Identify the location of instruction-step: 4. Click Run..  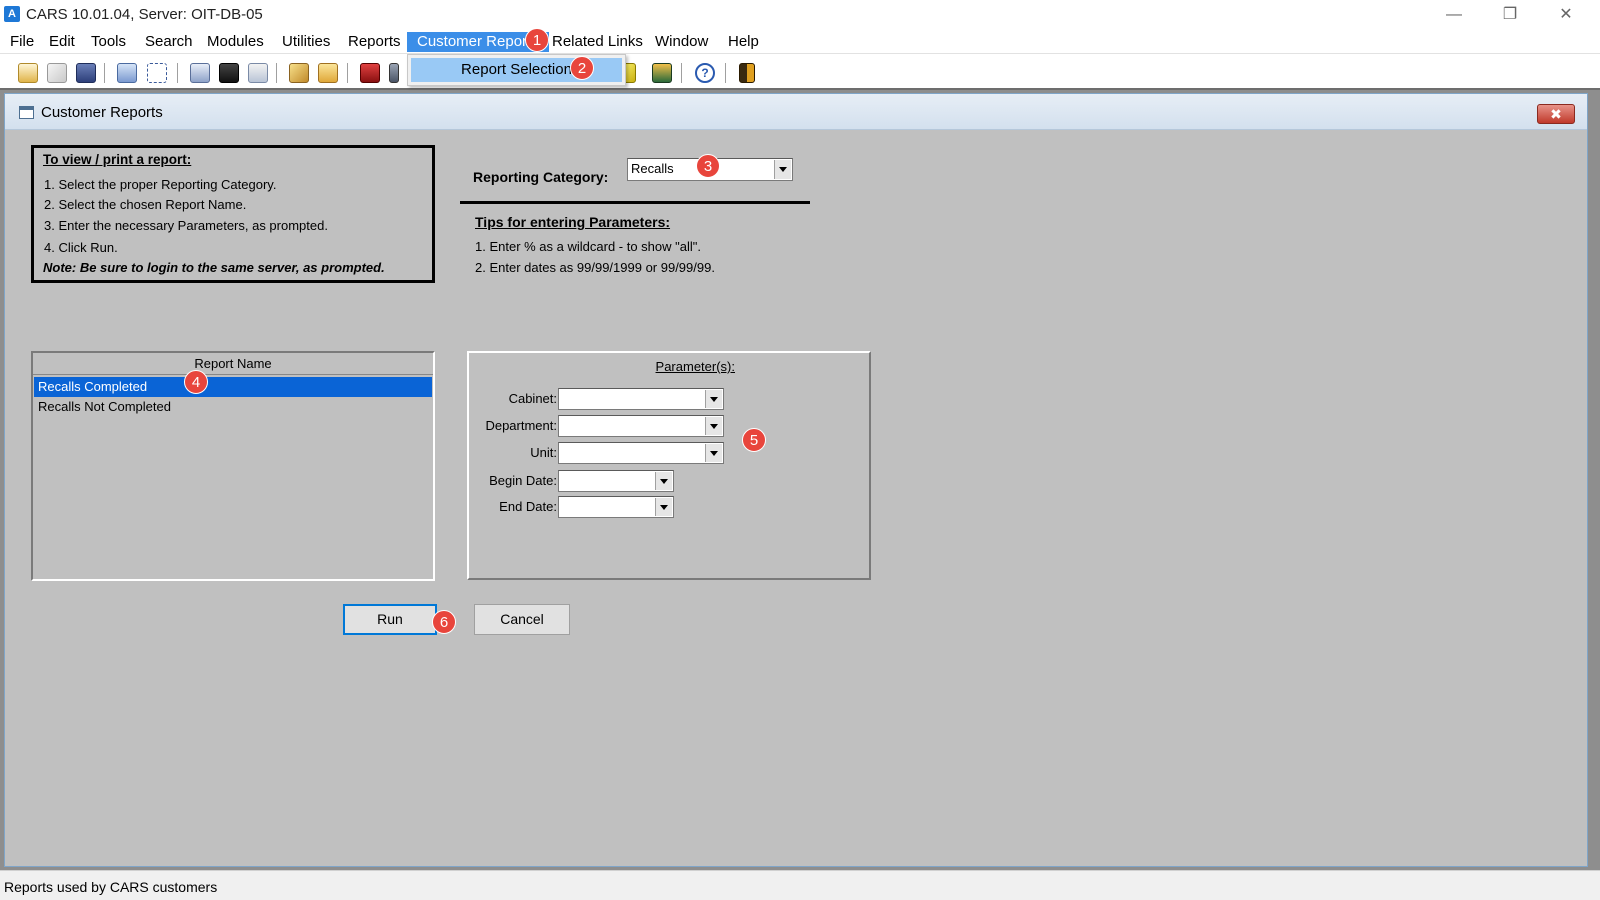
(81, 247).